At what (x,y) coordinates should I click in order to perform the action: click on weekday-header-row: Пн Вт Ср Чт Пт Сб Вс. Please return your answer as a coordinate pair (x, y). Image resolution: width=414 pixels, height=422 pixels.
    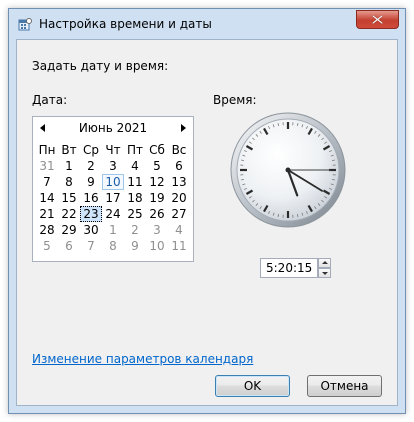
    Looking at the image, I should click on (113, 150).